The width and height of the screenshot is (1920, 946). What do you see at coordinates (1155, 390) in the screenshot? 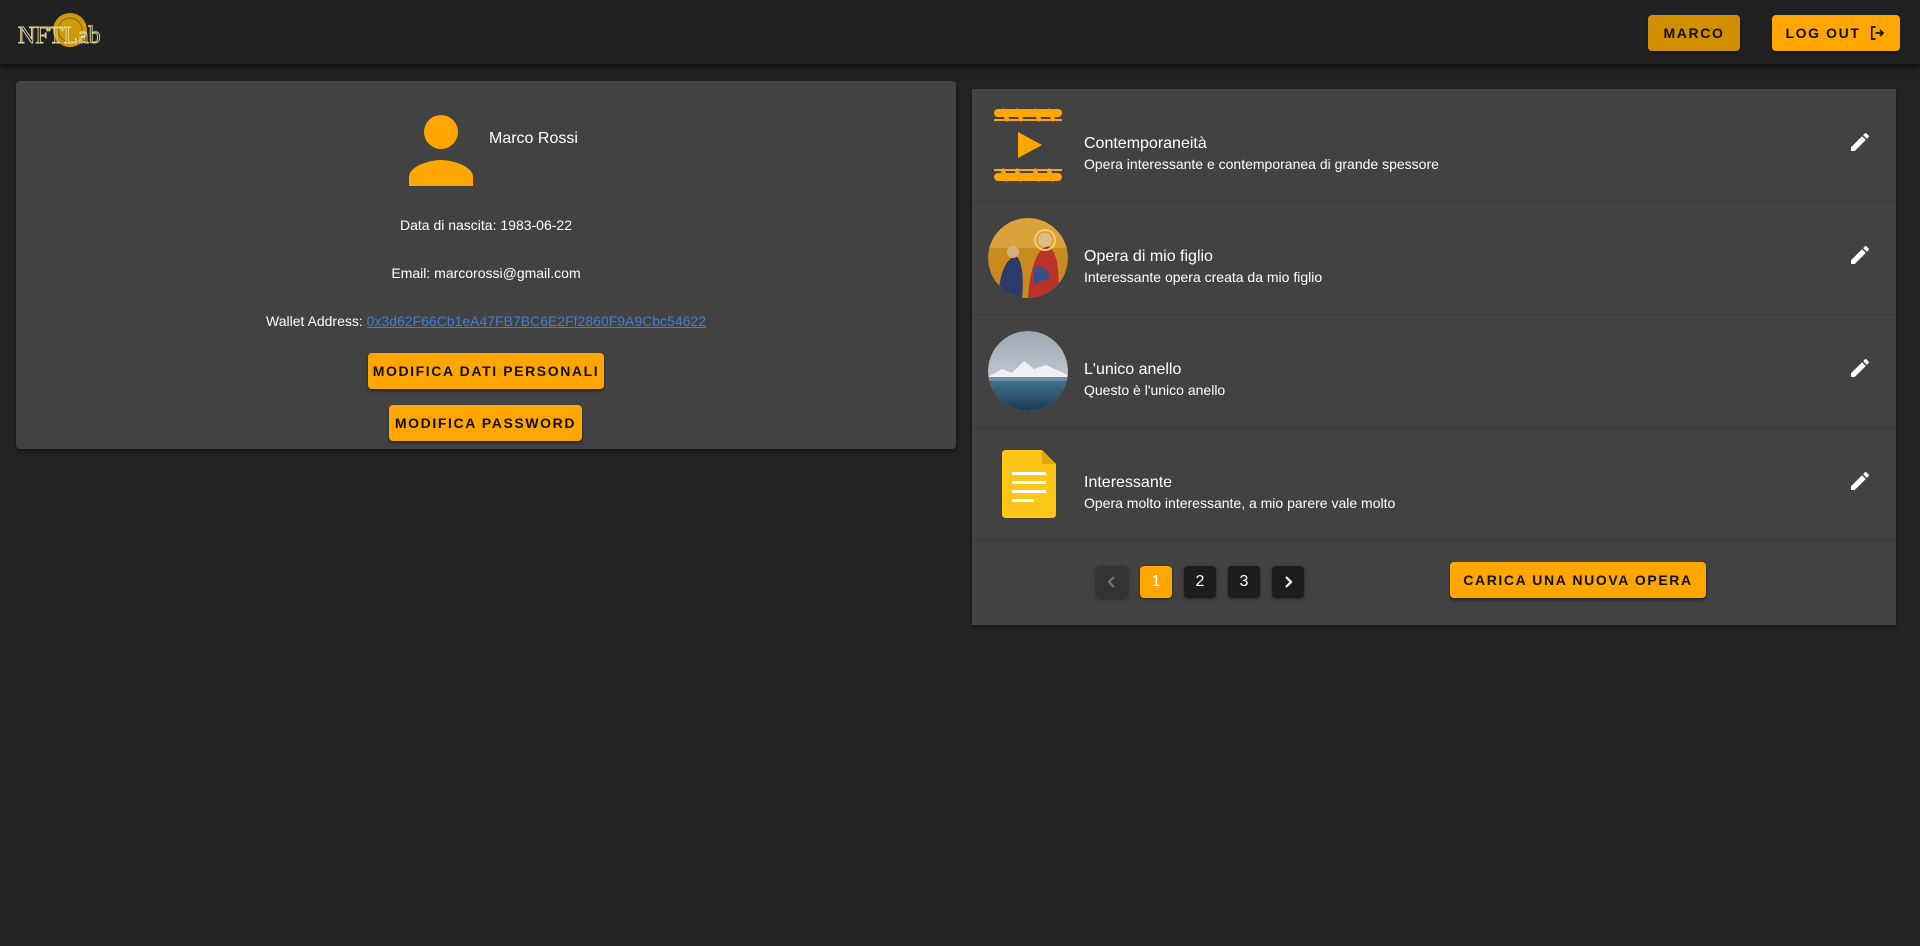
I see `work-description: Questo è l'unico anello` at bounding box center [1155, 390].